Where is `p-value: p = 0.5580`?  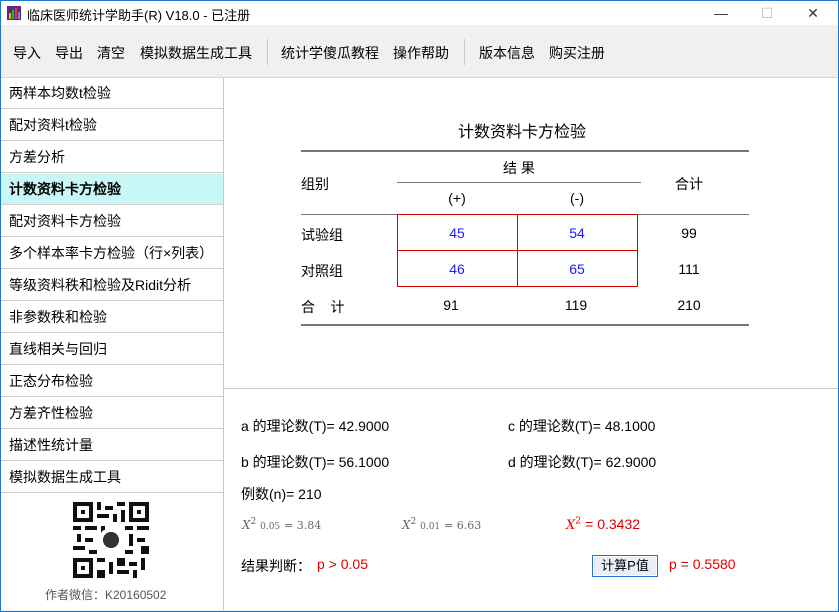 p-value: p = 0.5580 is located at coordinates (702, 564).